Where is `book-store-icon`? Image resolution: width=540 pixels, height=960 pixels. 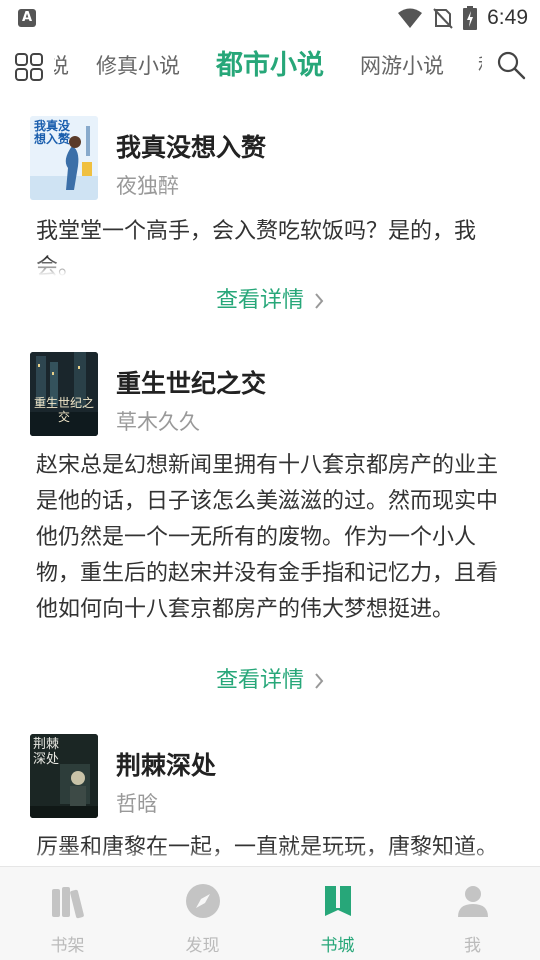 book-store-icon is located at coordinates (337, 901).